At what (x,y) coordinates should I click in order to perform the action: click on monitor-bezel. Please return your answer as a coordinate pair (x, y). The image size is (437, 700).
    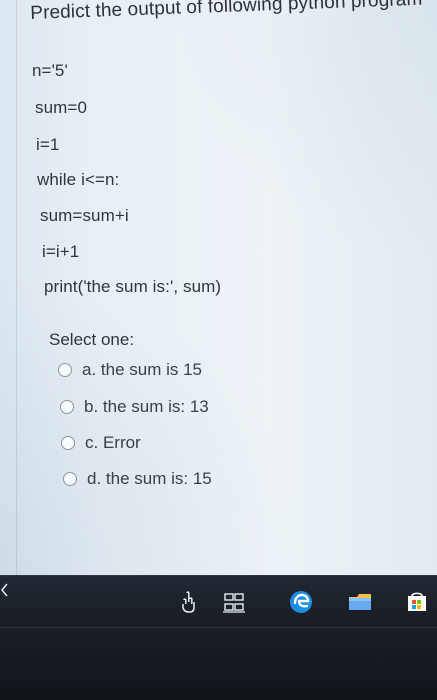
    Looking at the image, I should click on (218, 663).